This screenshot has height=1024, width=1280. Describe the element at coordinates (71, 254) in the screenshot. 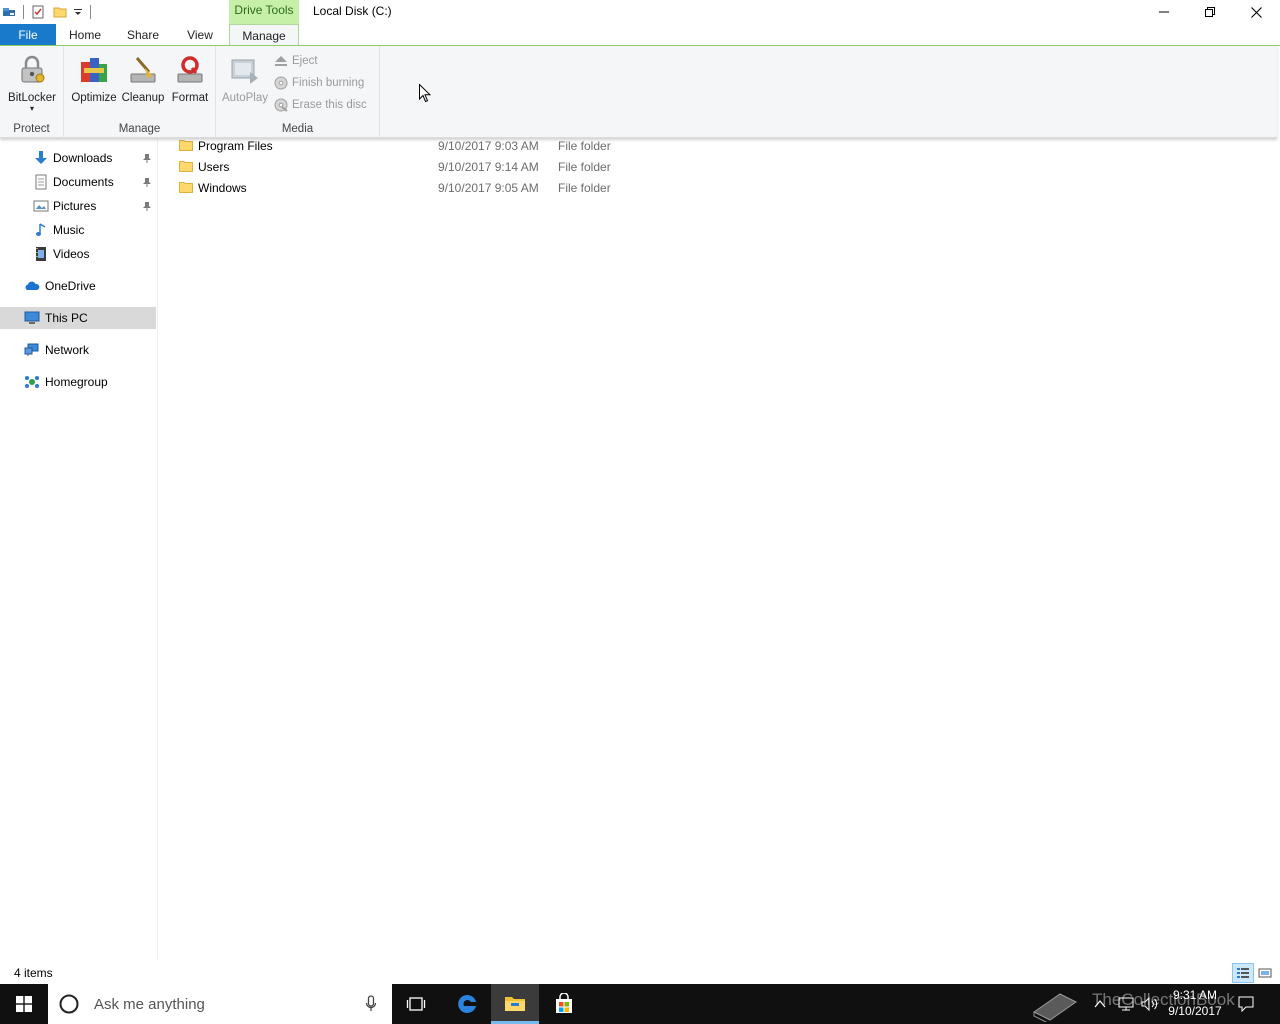

I see `nav-label: Videos` at that location.